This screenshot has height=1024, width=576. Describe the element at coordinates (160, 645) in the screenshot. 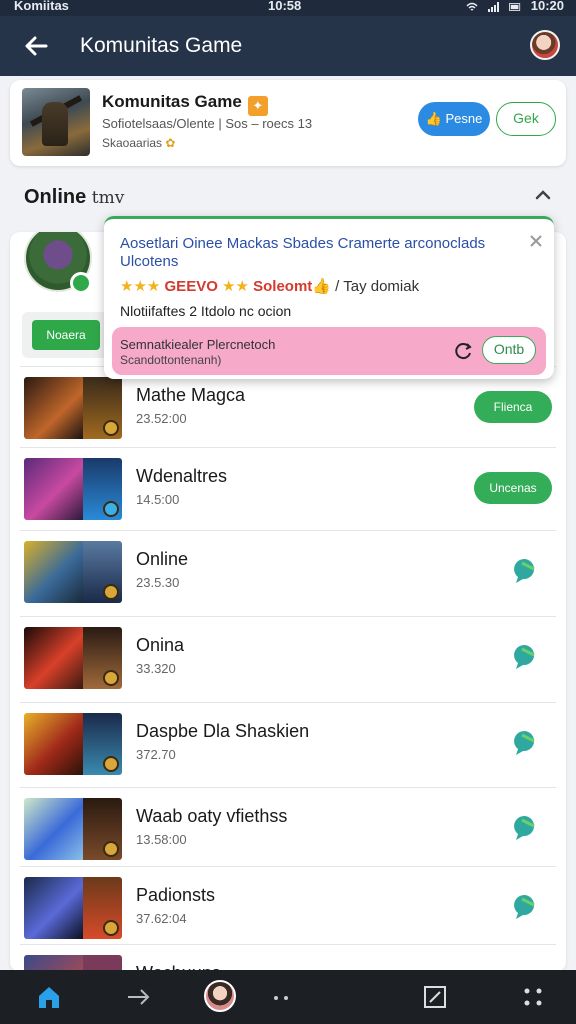

I see `game-name: Onina` at that location.